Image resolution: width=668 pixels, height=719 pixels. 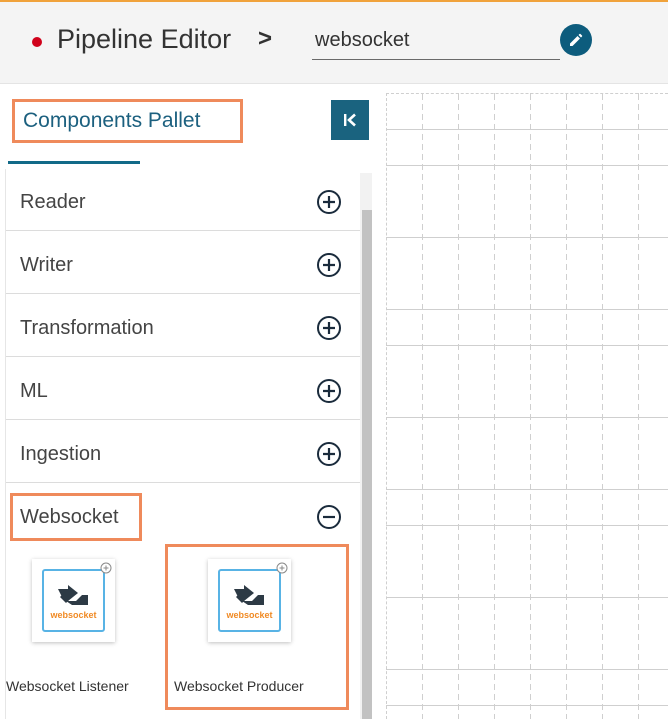 I want to click on category-label: Transformation, so click(x=87, y=328).